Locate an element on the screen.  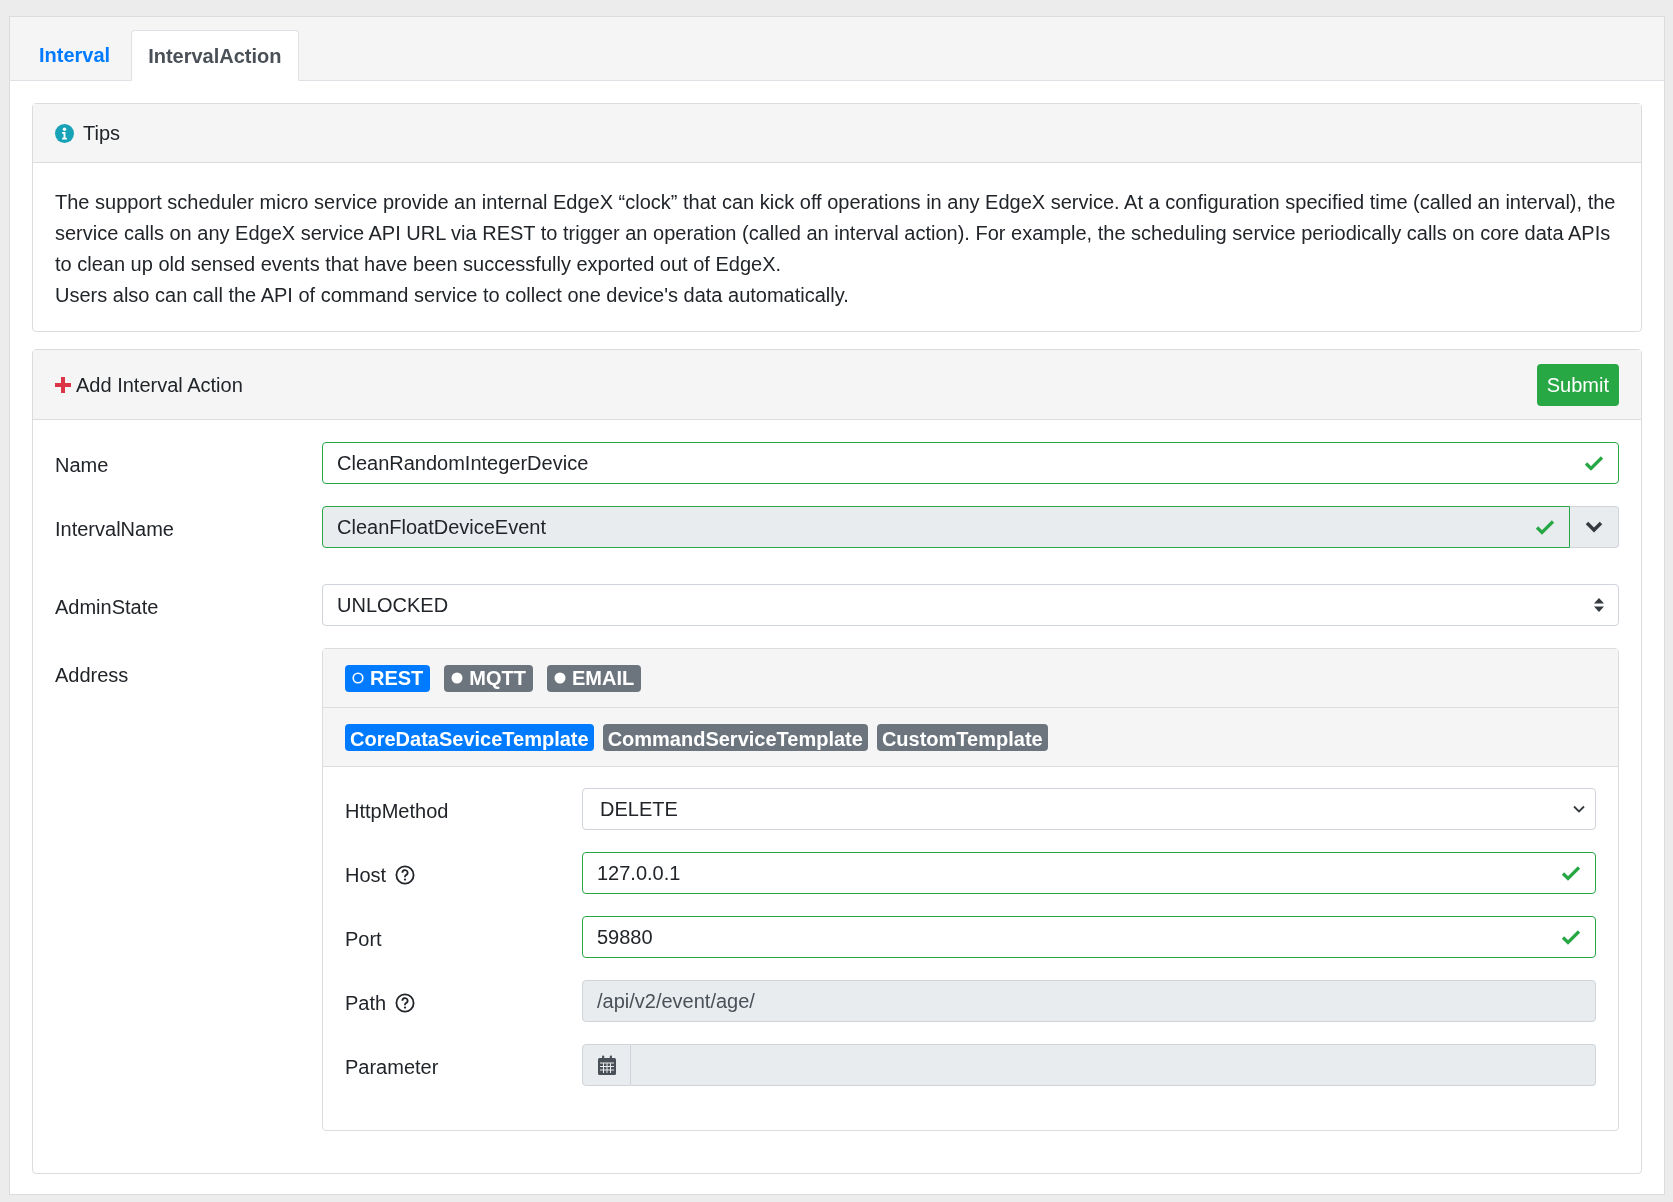
field-label: Path is located at coordinates (366, 1003).